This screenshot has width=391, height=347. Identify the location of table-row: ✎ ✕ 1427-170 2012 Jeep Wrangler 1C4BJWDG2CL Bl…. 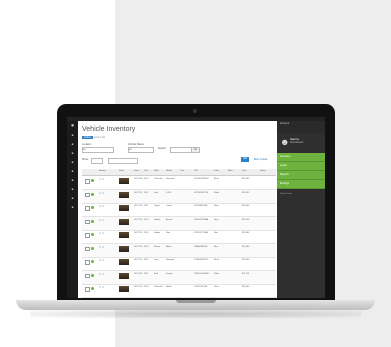
(179, 264).